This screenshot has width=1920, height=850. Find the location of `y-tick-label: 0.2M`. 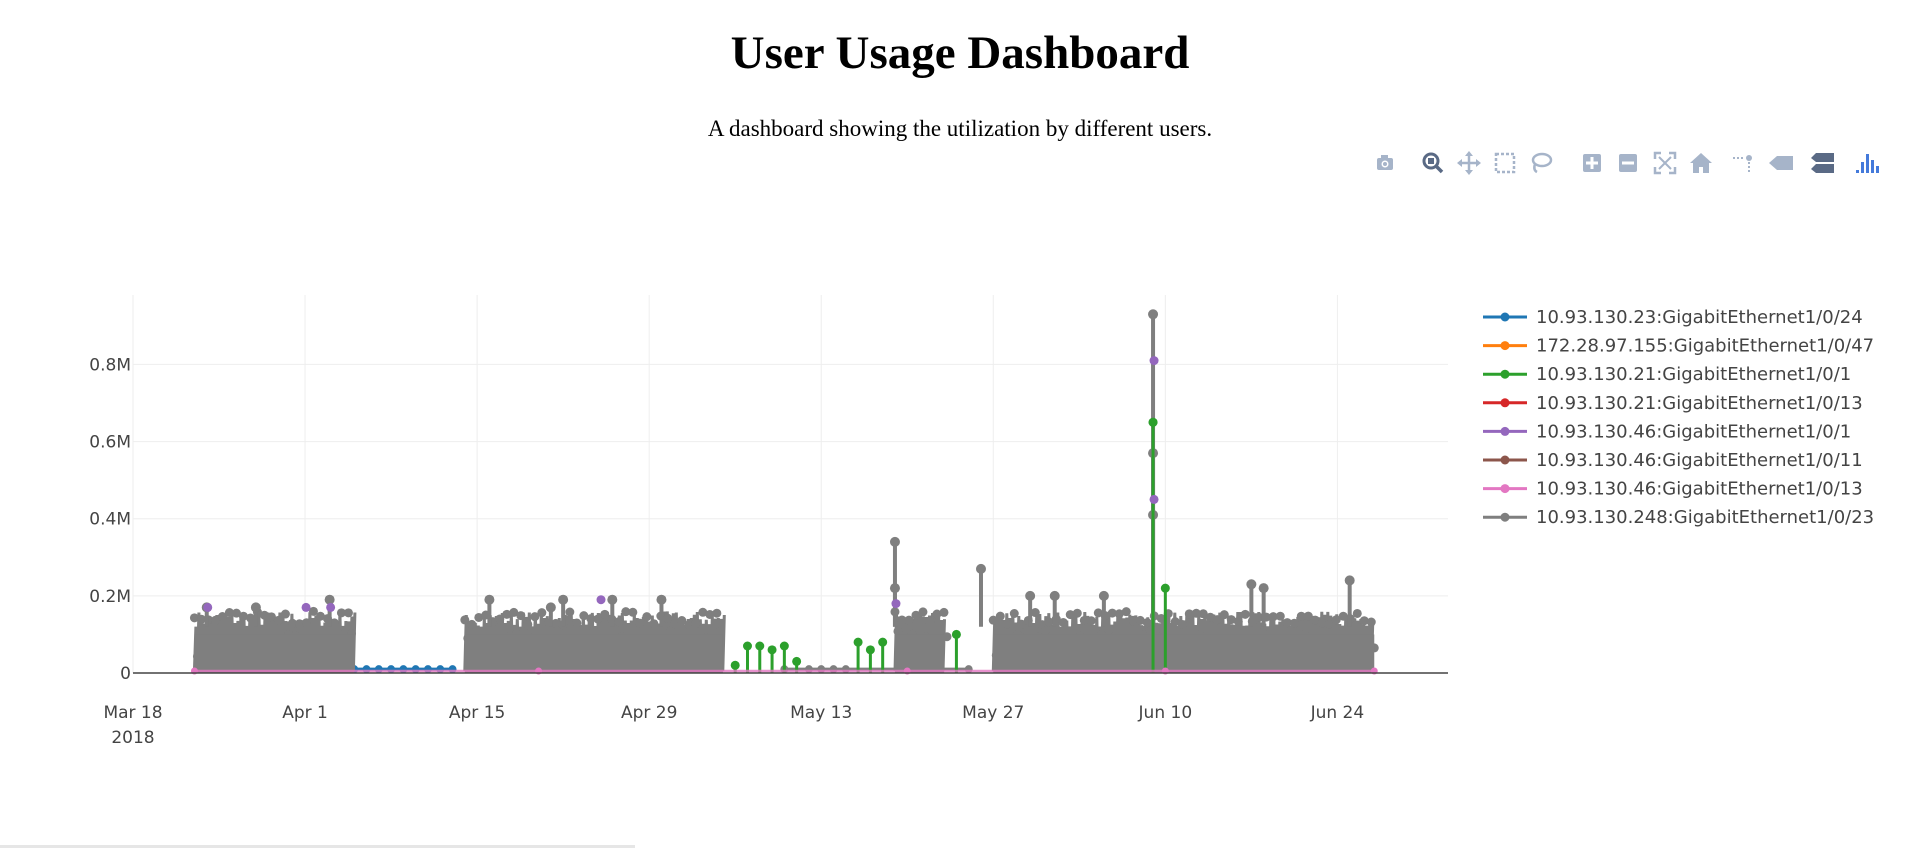

y-tick-label: 0.2M is located at coordinates (110, 597).